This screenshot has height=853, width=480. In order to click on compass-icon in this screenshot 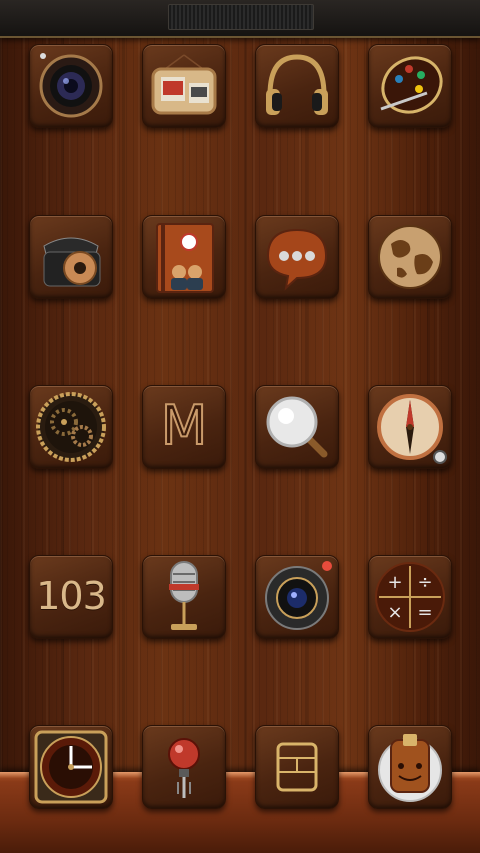, I will do `click(410, 427)`.